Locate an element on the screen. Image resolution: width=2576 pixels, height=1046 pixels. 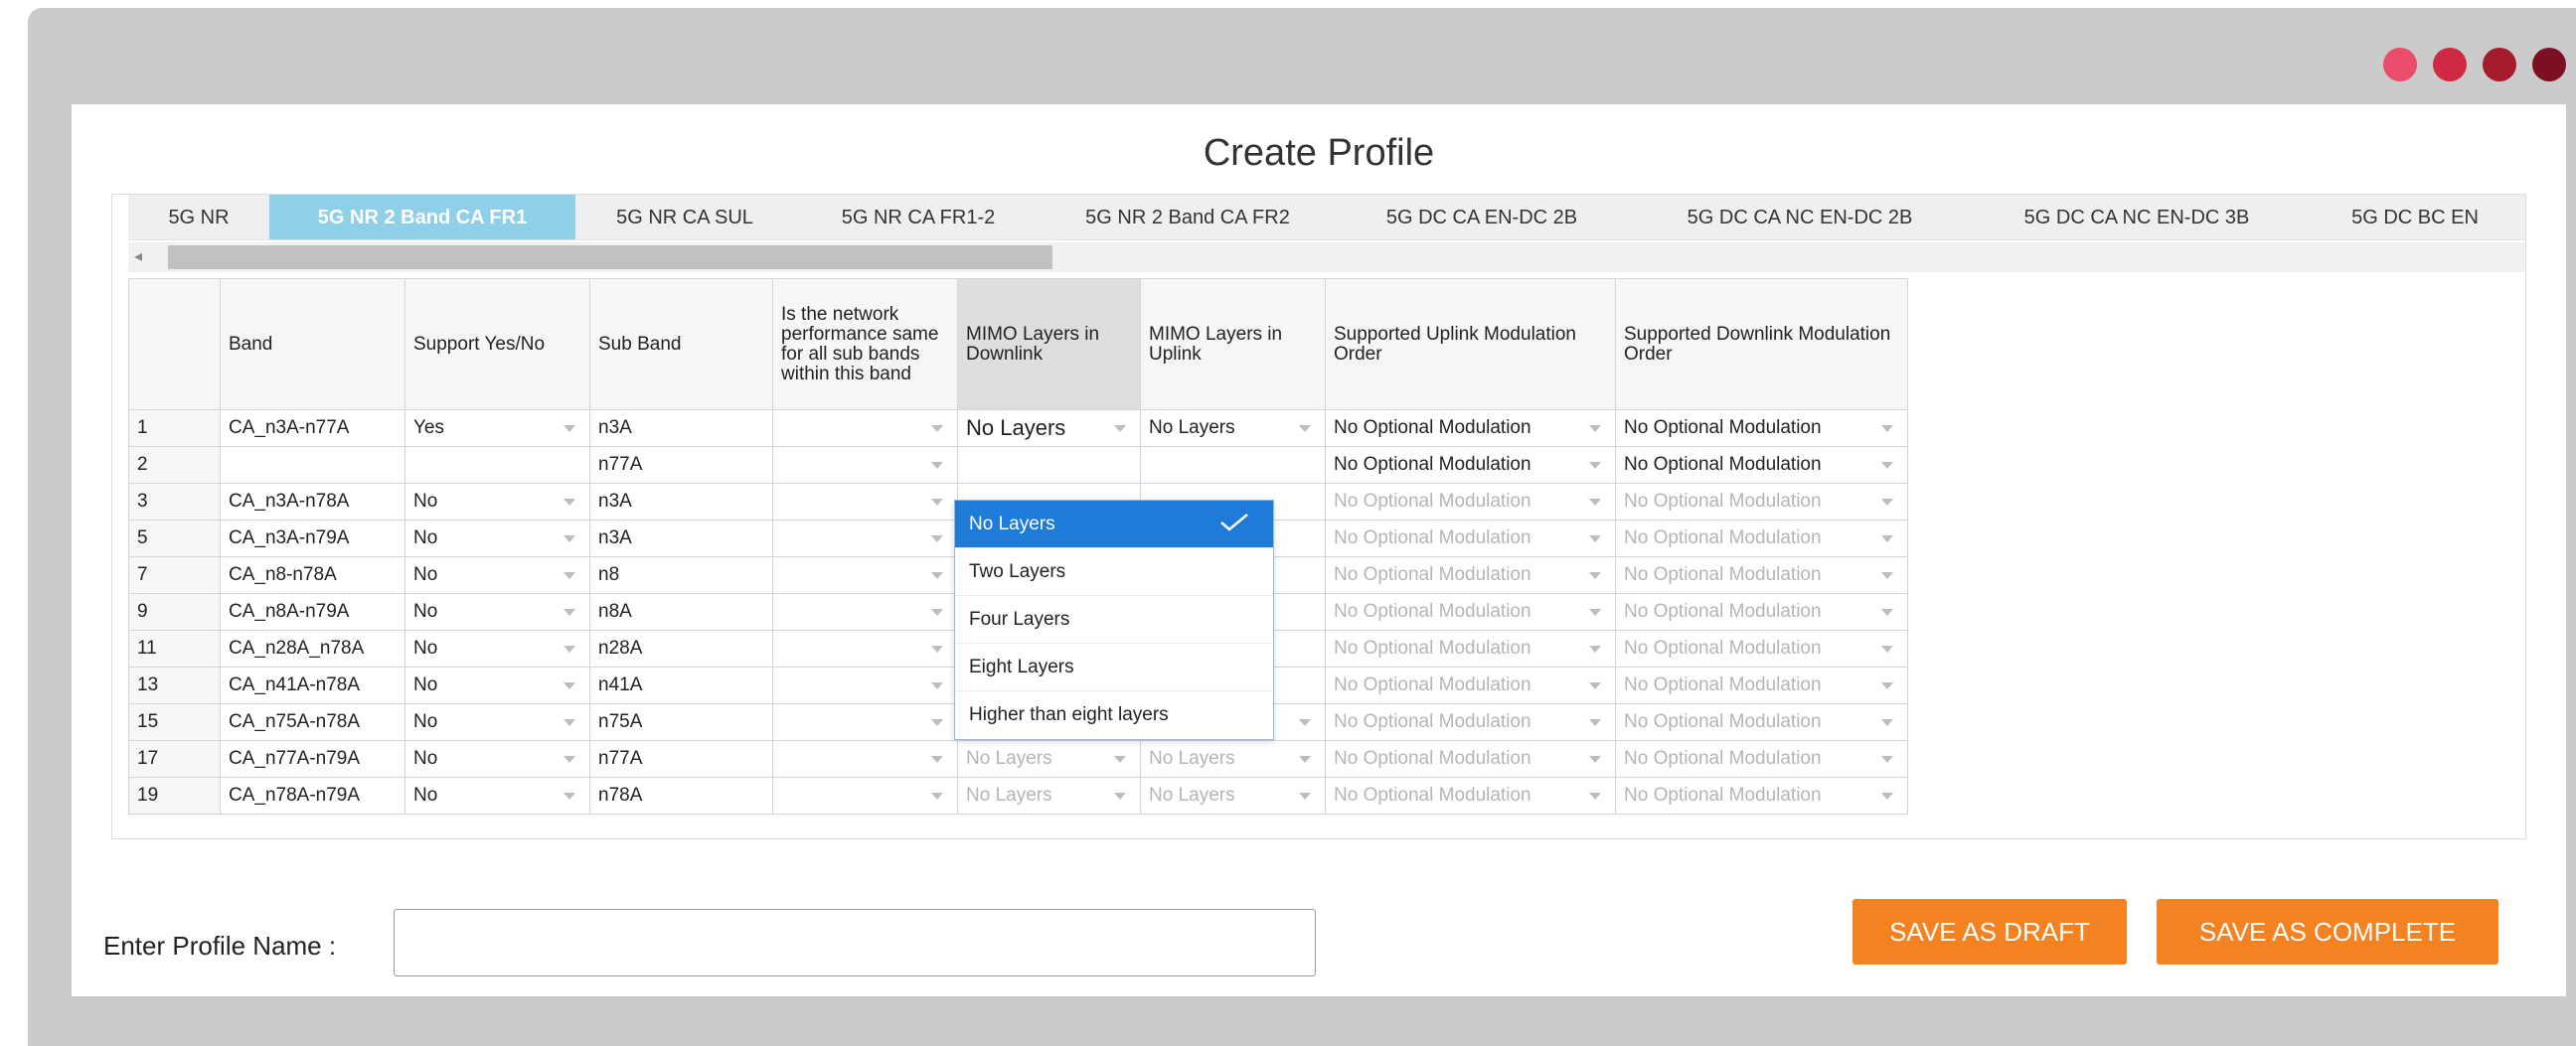
mimo-ul-select is located at coordinates (1233, 465).